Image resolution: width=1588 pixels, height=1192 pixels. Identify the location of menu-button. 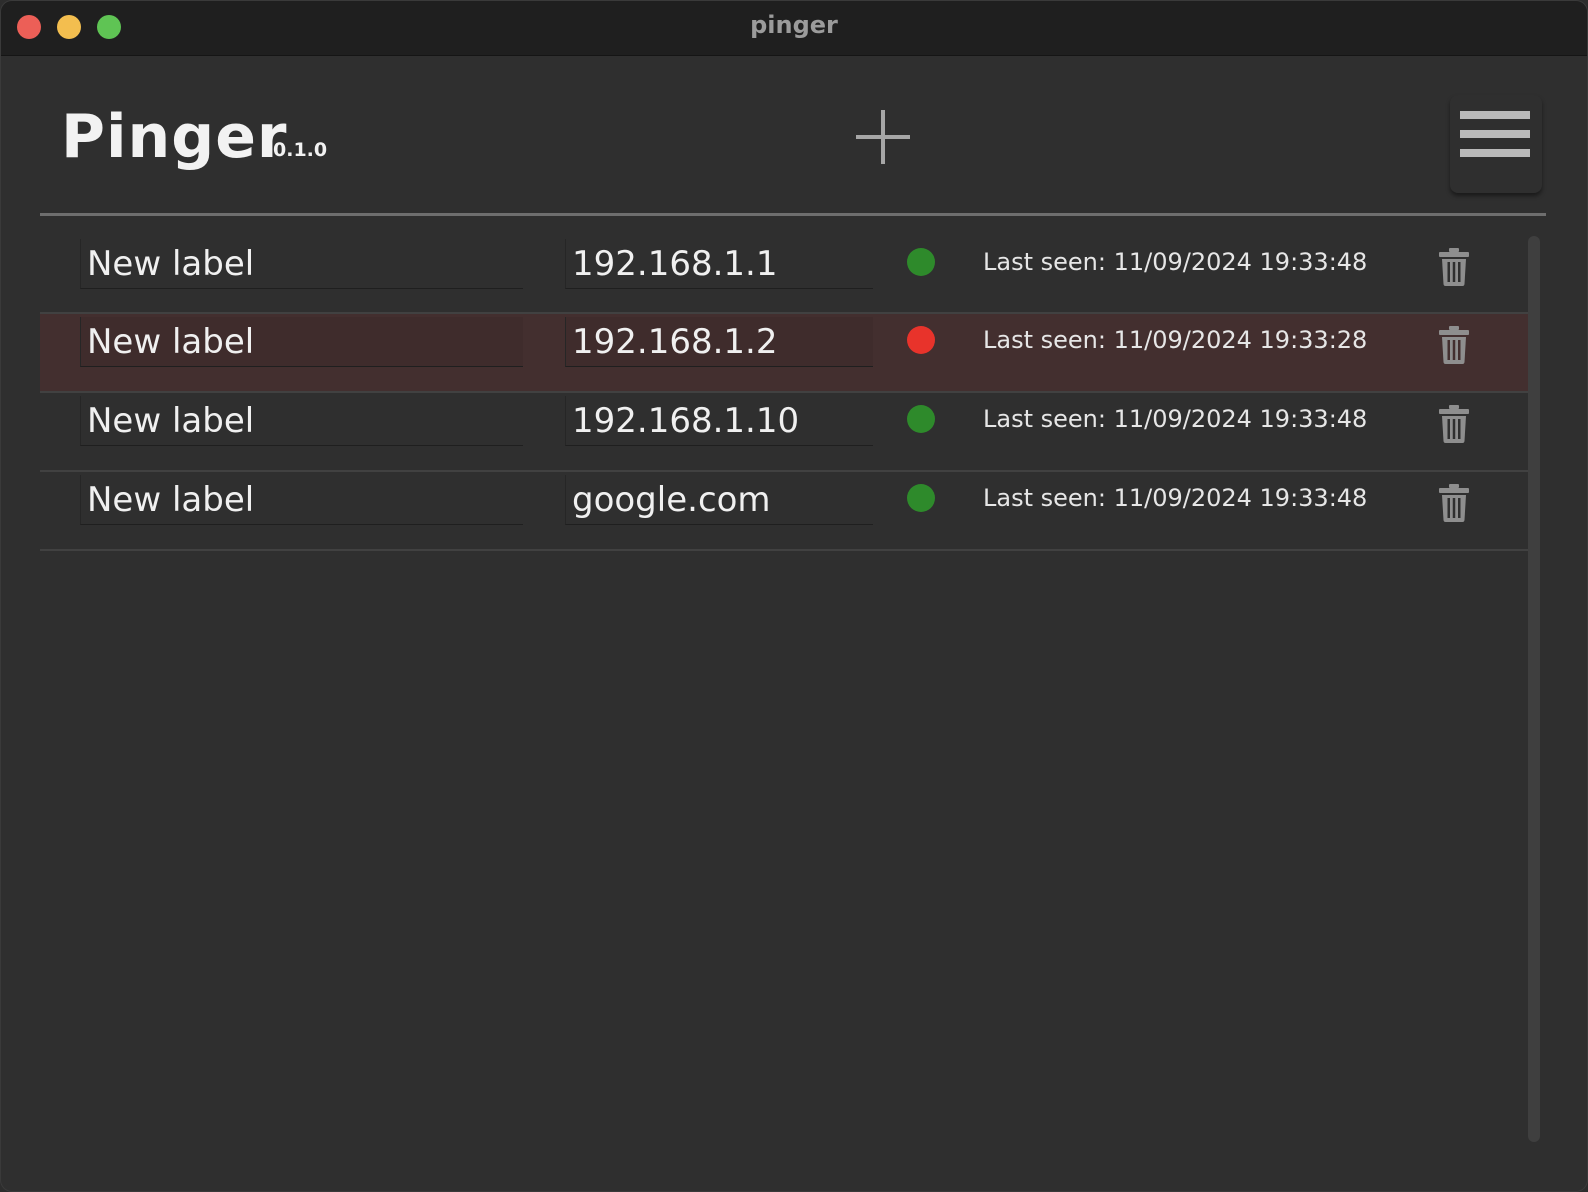
(1496, 144).